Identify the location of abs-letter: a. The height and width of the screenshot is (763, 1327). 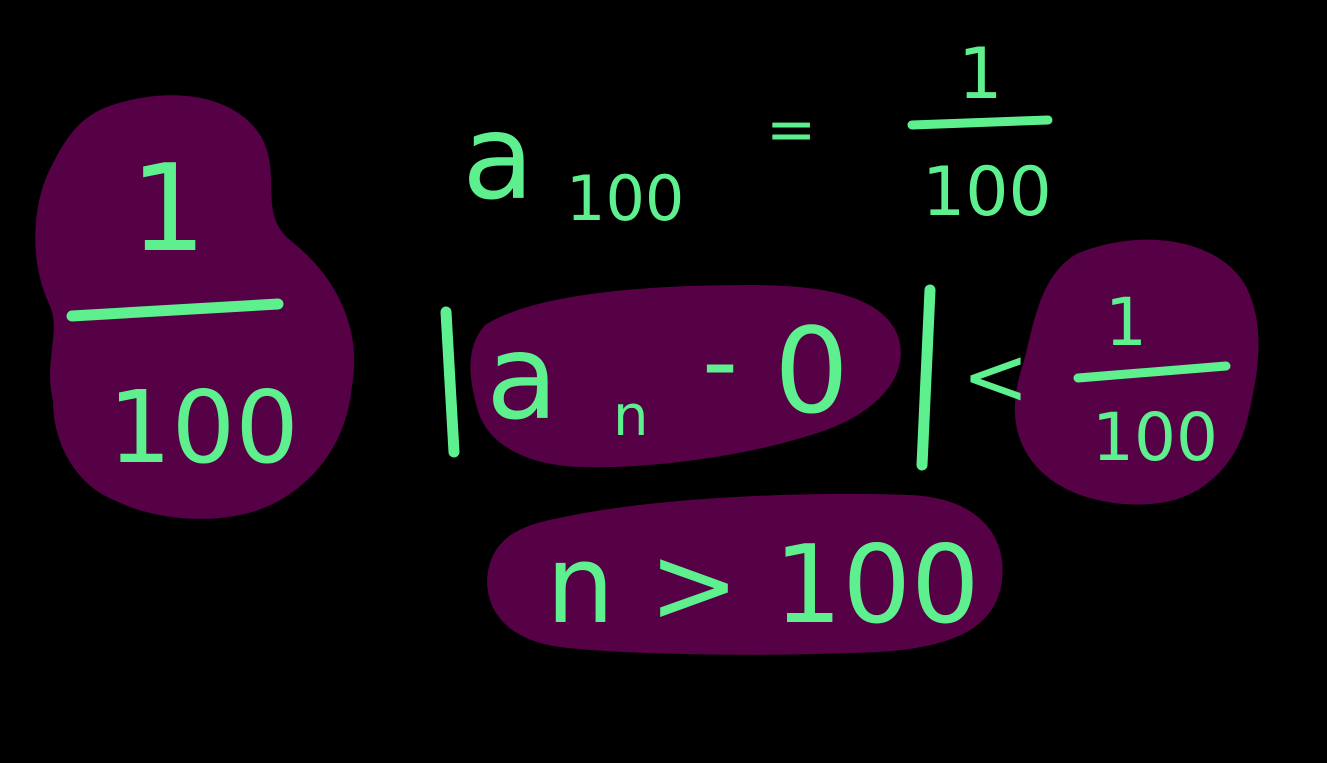
(522, 377).